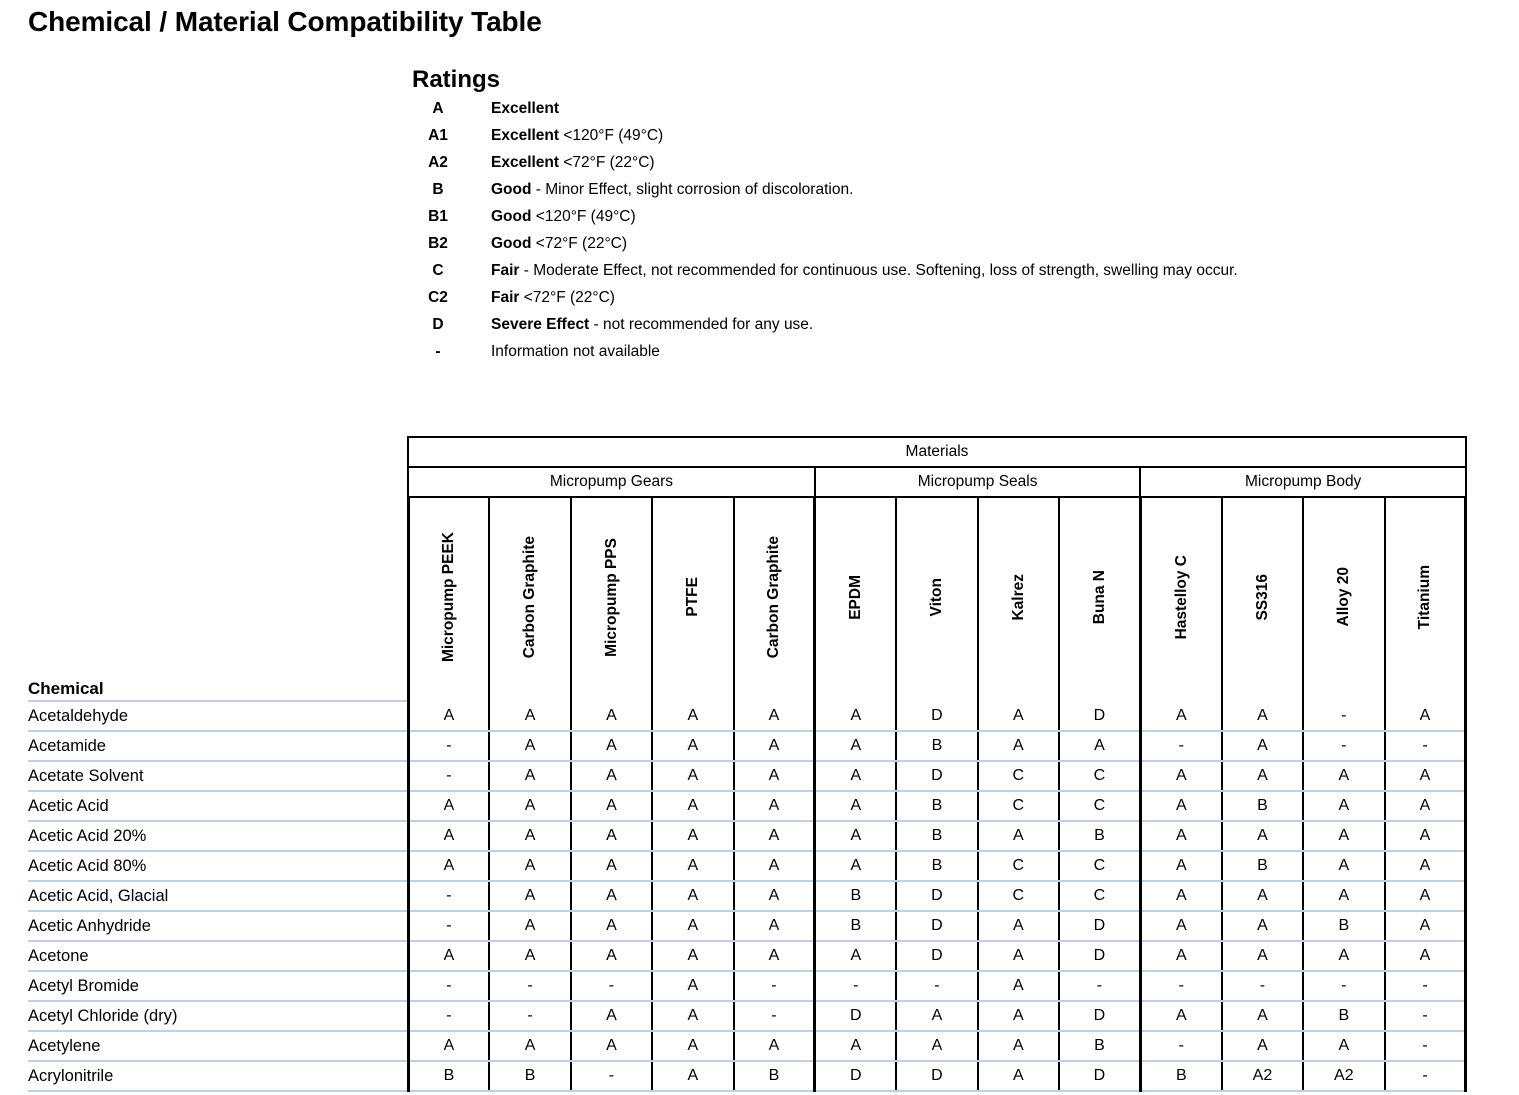 Image resolution: width=1519 pixels, height=1095 pixels. I want to click on header-spacer-materials, so click(218, 452).